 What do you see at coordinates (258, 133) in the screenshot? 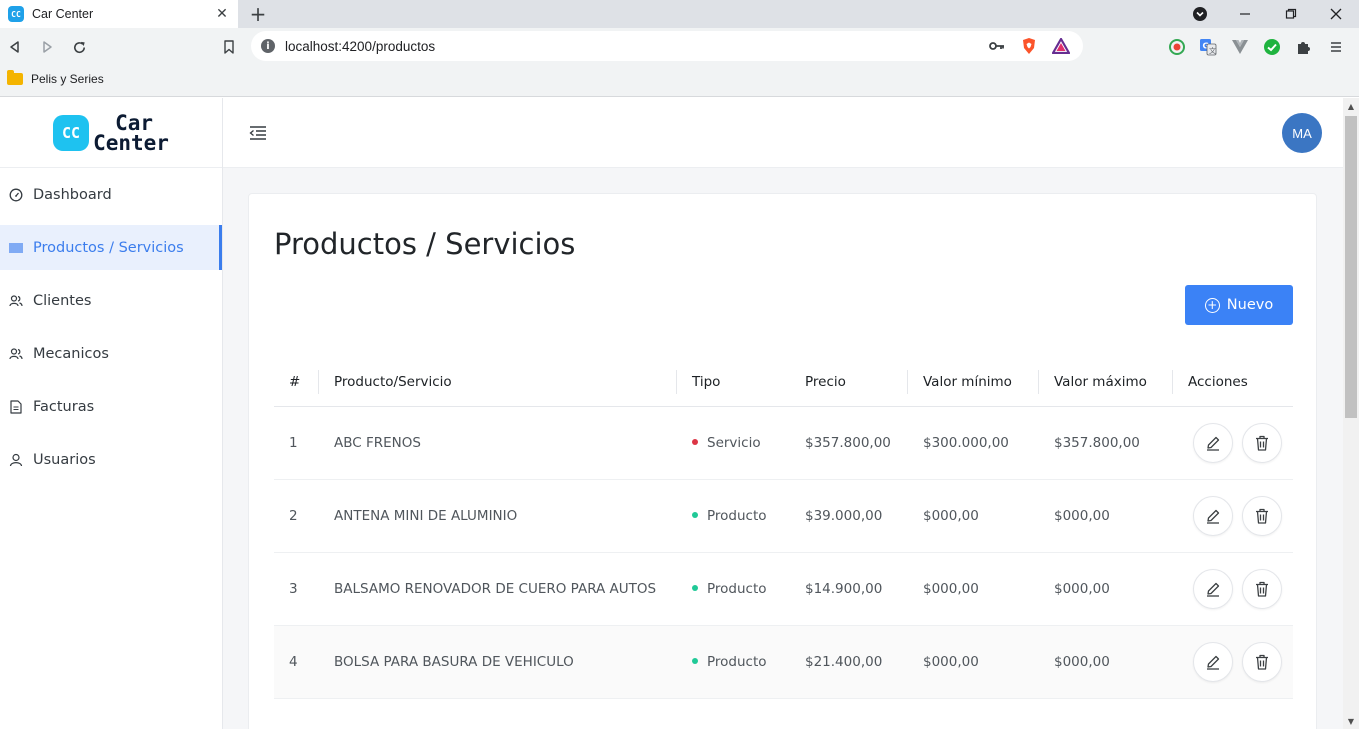
I see `menu-toggle-icon` at bounding box center [258, 133].